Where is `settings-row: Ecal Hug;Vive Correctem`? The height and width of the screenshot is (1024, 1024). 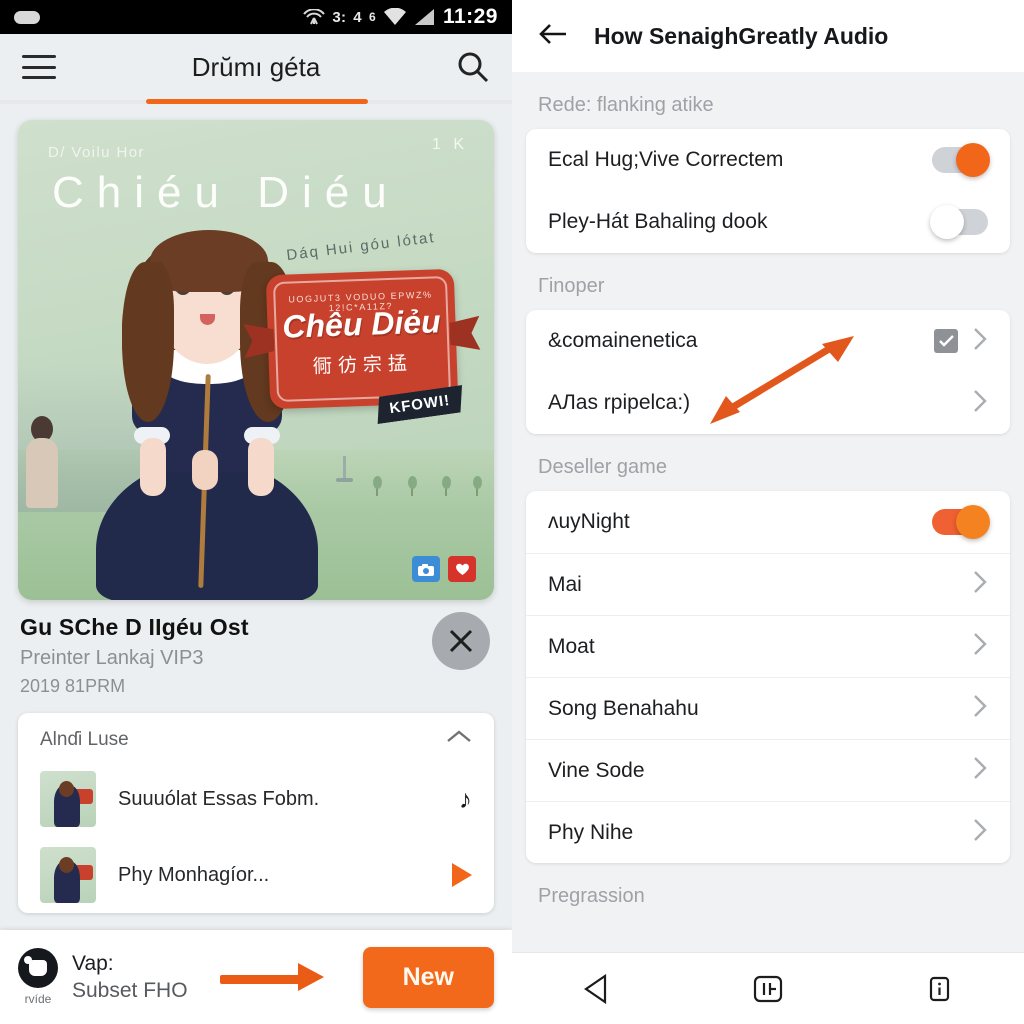
settings-row: Ecal Hug;Vive Correctem is located at coordinates (768, 160).